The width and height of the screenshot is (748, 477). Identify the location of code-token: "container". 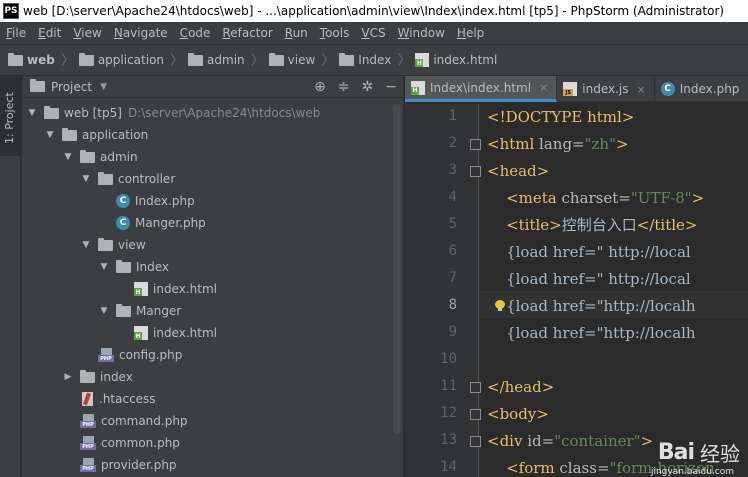
(597, 441).